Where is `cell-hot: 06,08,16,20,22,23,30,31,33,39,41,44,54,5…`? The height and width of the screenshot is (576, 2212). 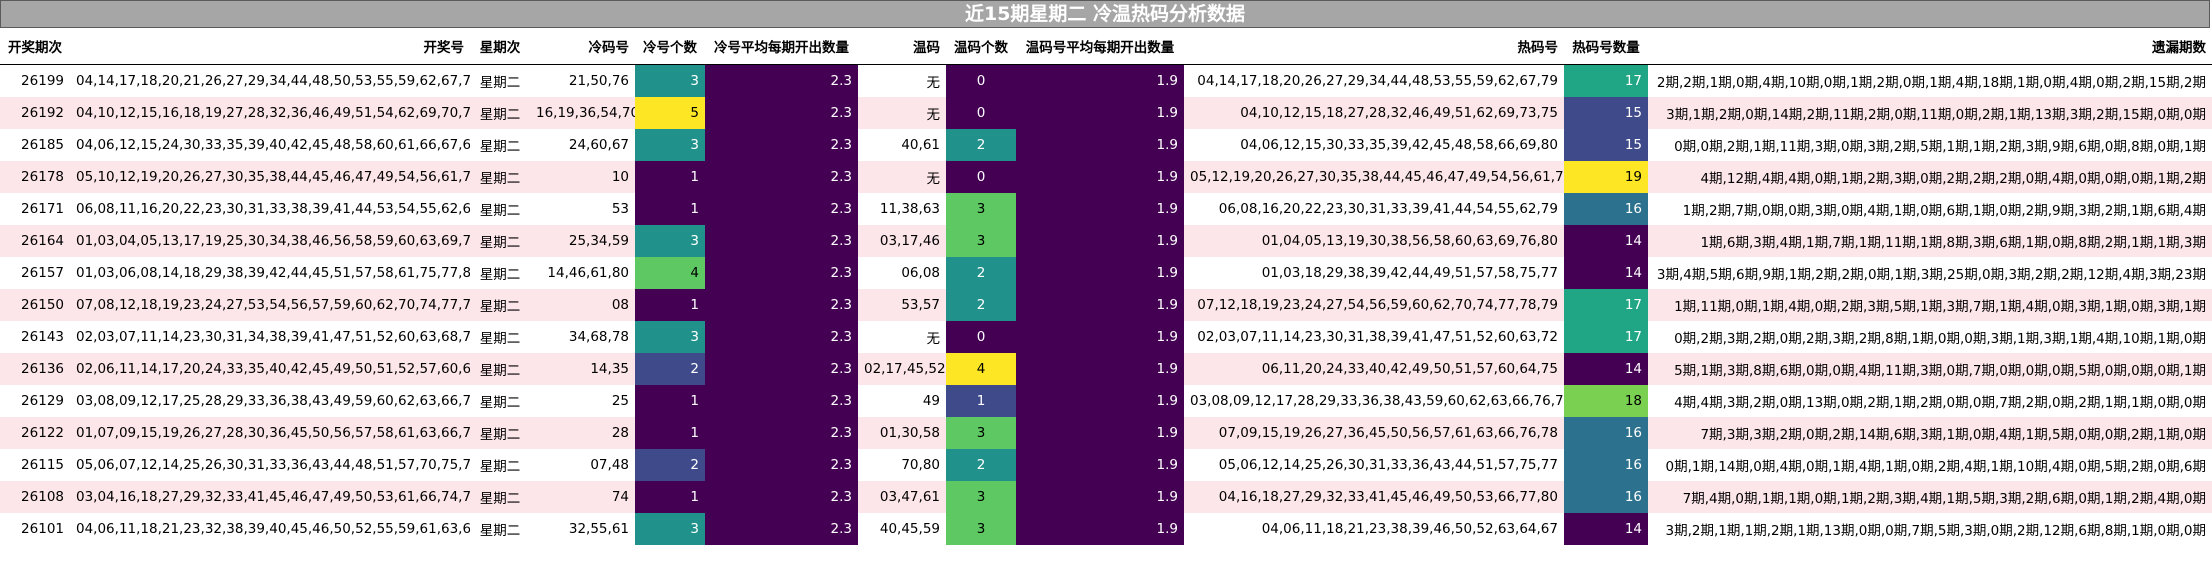 cell-hot: 06,08,16,20,22,23,30,31,33,39,41,44,54,5… is located at coordinates (1374, 209).